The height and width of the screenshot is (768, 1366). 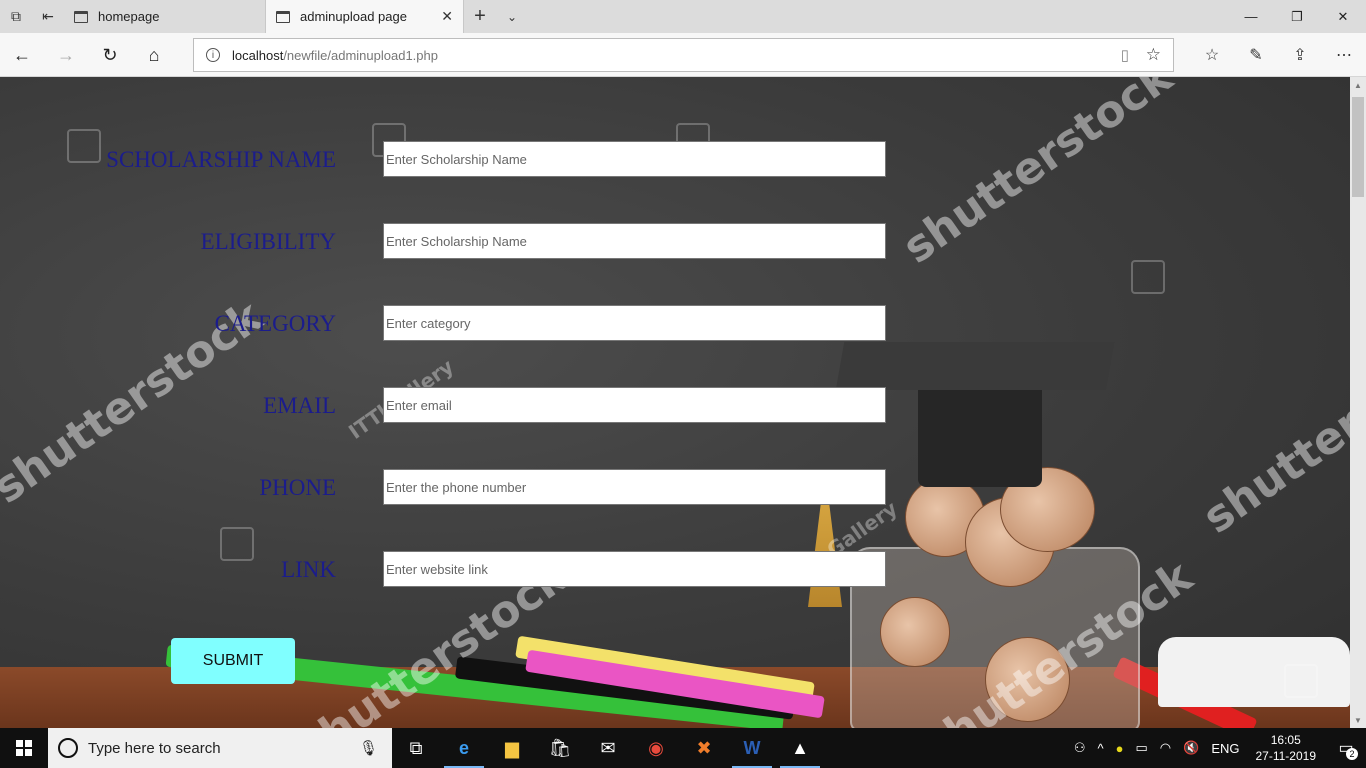 I want to click on file-explorer-icon: ▆, so click(x=512, y=748).